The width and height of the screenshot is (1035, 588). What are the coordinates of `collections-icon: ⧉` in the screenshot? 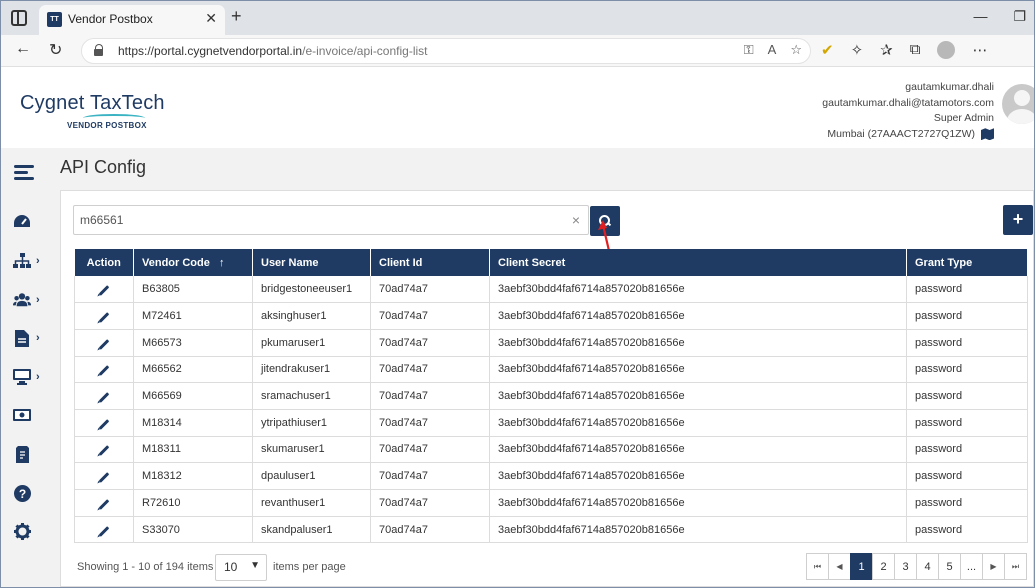 It's located at (915, 50).